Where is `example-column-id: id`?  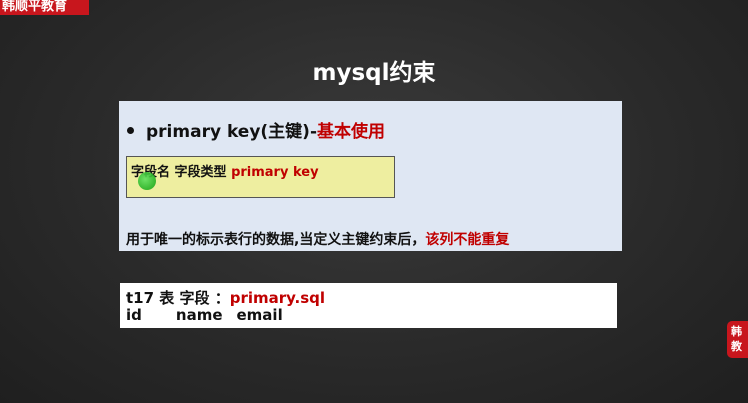 example-column-id: id is located at coordinates (134, 315).